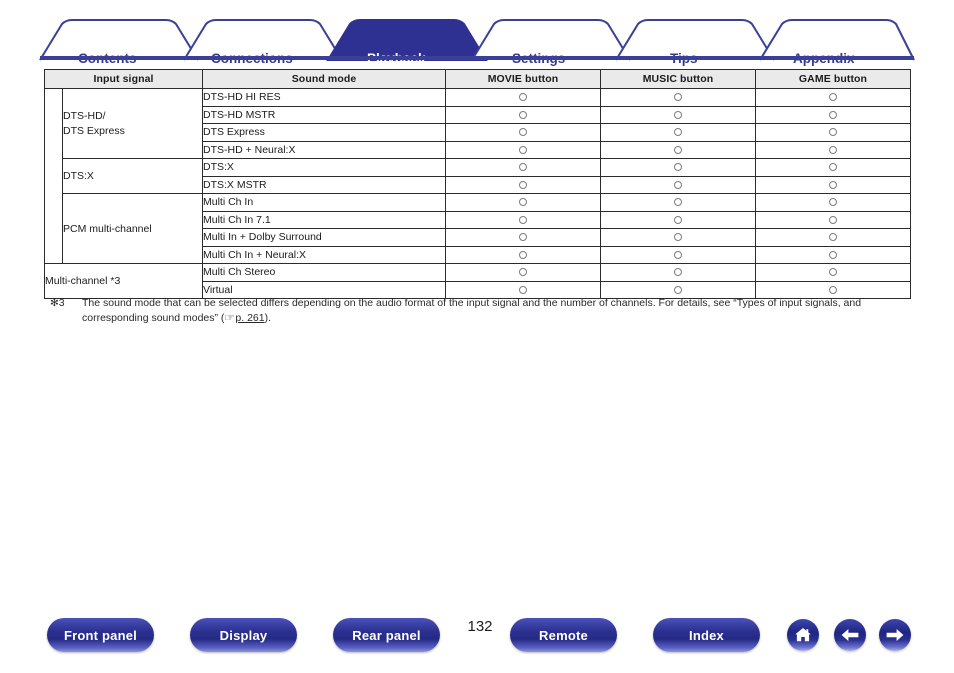 Image resolution: width=954 pixels, height=673 pixels. I want to click on supergroup-label-multi-channel: Multi-channel *3, so click(123, 281).